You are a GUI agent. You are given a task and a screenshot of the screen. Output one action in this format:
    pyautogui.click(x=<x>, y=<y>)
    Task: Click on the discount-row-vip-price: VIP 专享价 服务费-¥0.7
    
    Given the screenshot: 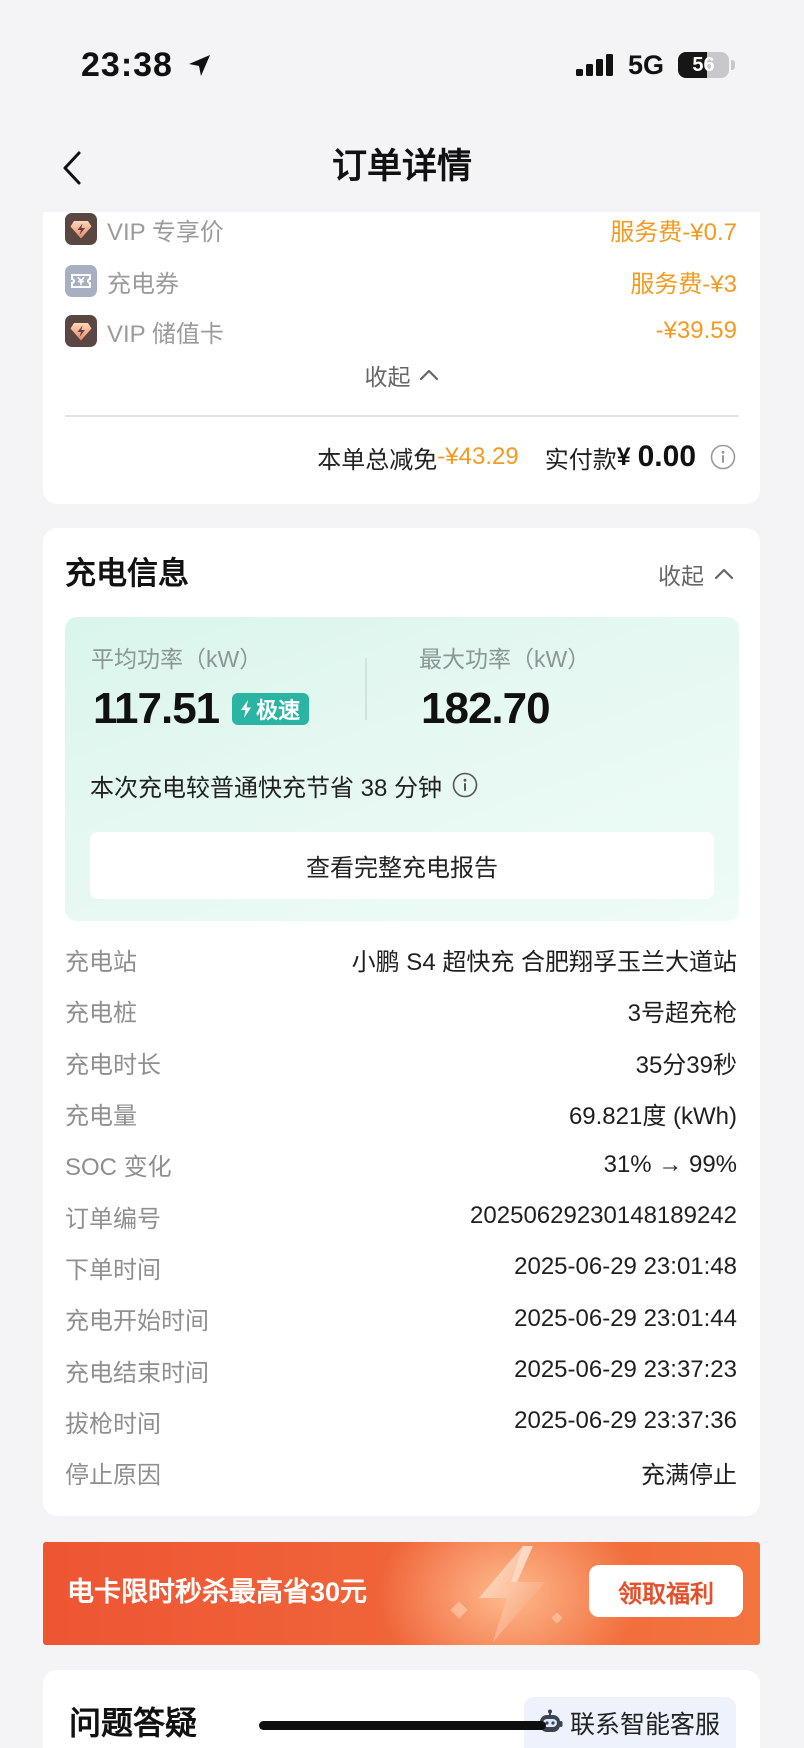 What is the action you would take?
    pyautogui.click(x=401, y=229)
    